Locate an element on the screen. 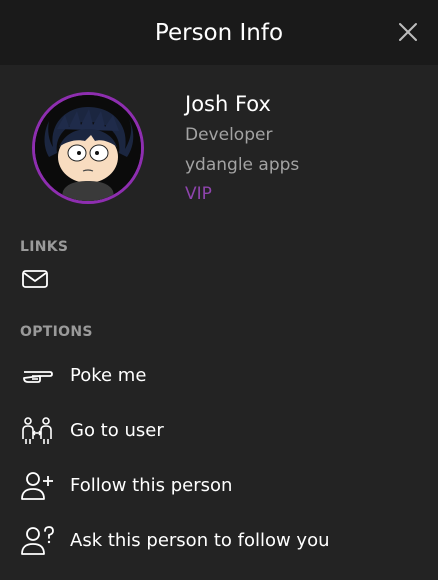 This screenshot has height=580, width=438. ask-follow-label: Ask this person to follow you is located at coordinates (200, 540).